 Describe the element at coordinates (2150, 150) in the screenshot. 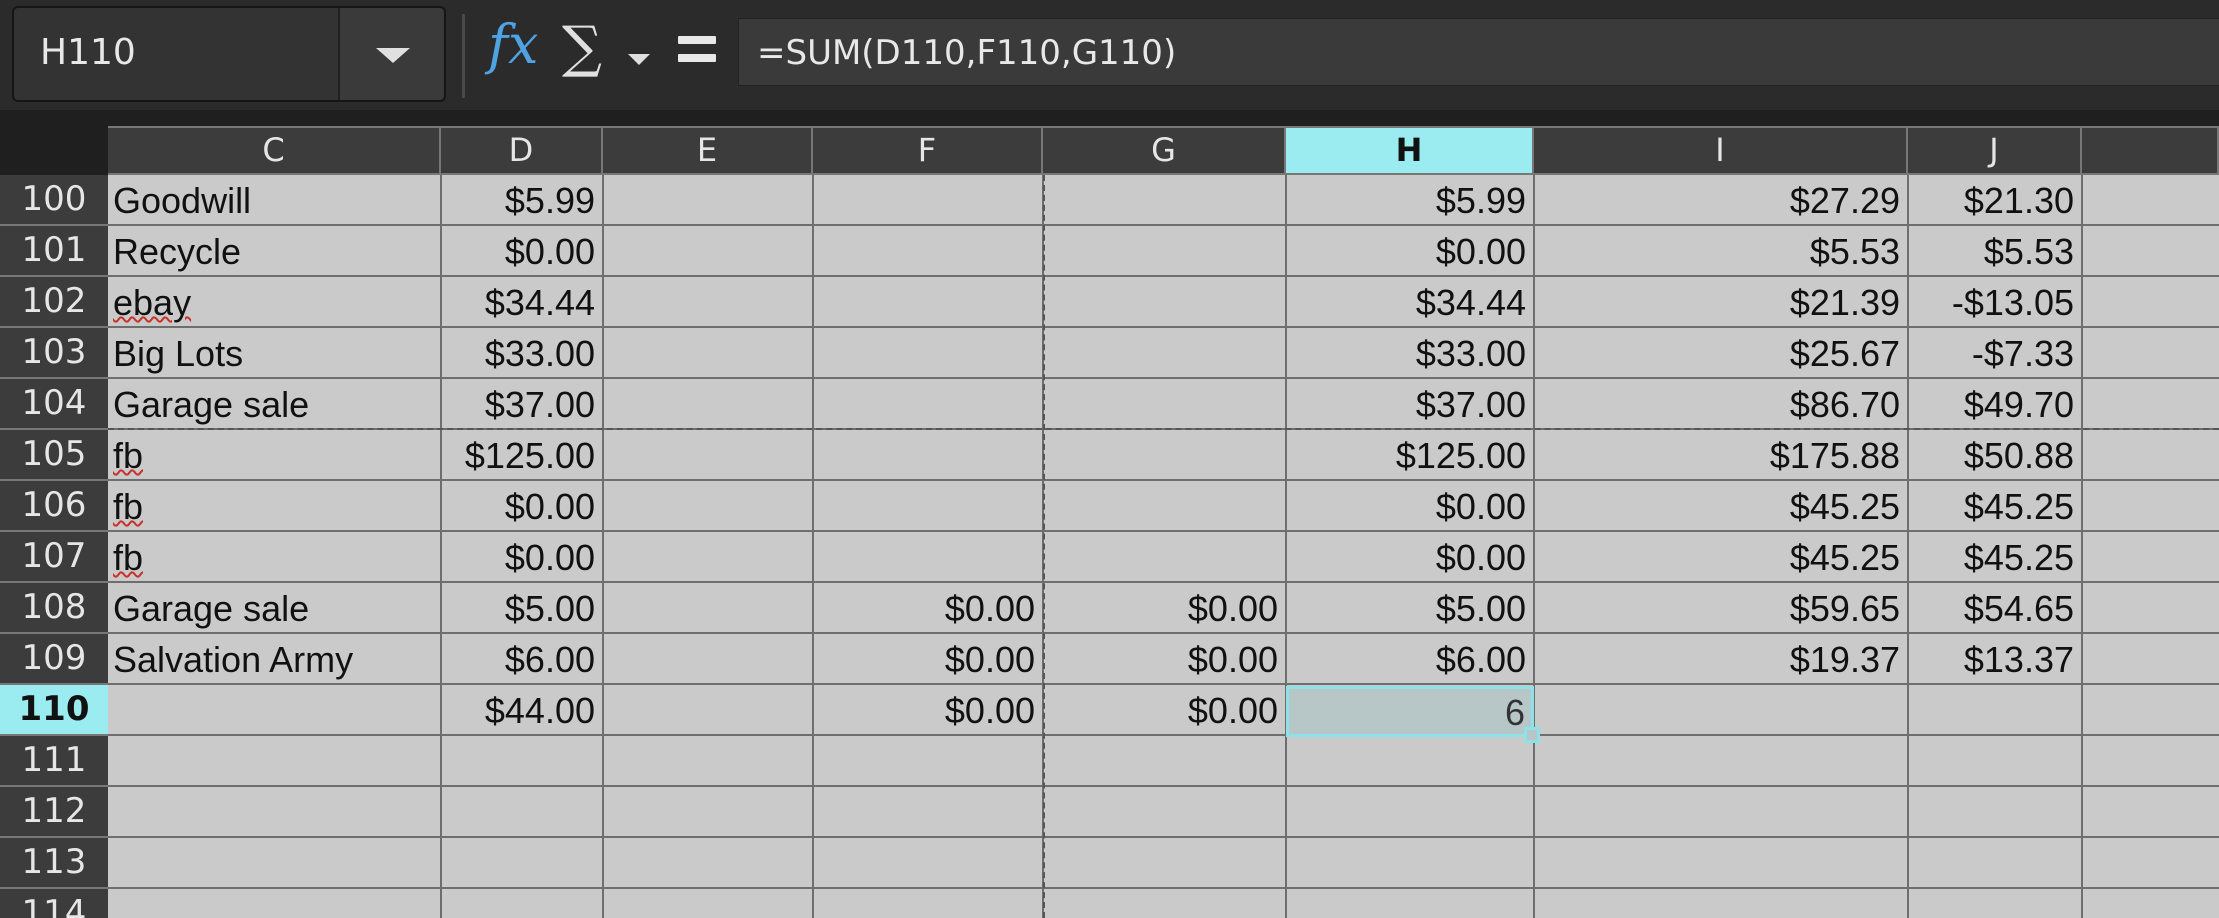

I see `column-header-k` at that location.